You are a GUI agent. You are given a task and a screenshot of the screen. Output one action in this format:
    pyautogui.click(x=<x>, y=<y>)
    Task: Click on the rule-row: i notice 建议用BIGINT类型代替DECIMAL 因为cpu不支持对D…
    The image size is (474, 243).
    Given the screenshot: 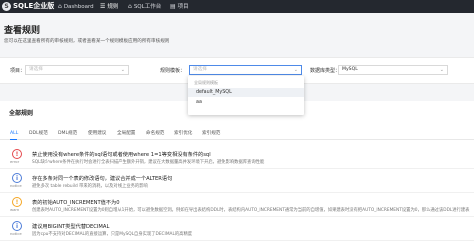 What is the action you would take?
    pyautogui.click(x=237, y=230)
    